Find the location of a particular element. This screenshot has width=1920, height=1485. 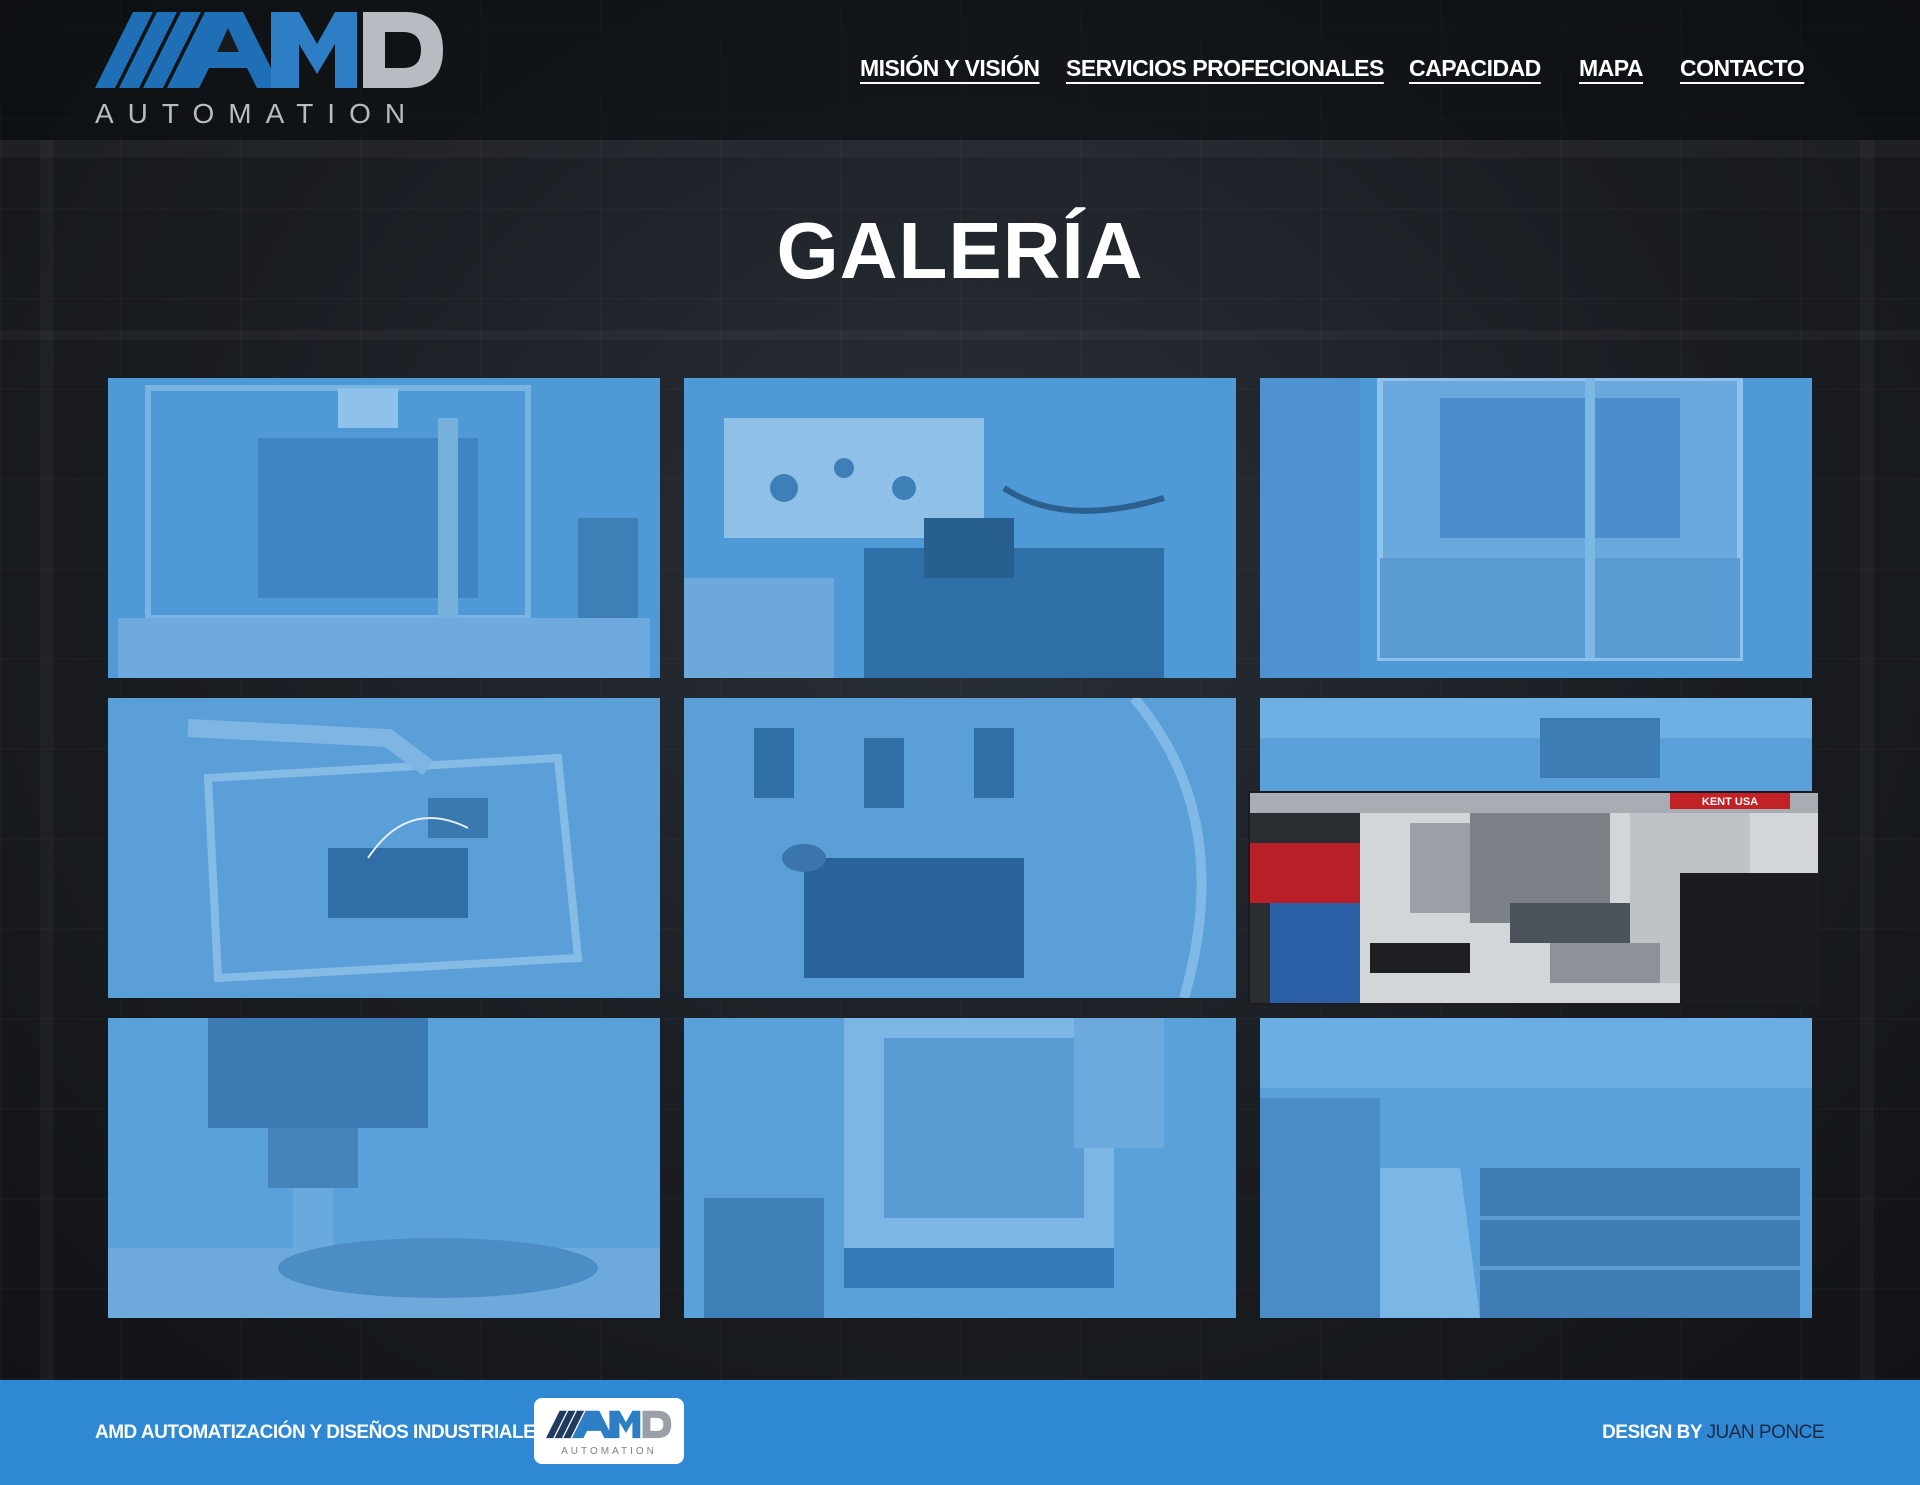

nav-item-contacto: CONTACTO is located at coordinates (1742, 68).